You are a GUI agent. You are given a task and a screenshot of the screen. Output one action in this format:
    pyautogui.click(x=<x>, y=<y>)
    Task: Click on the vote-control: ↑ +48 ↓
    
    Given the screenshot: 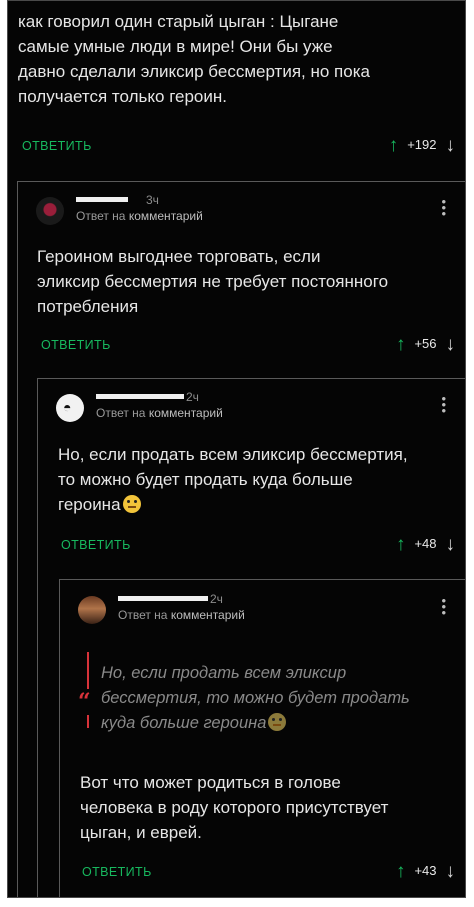 What is the action you would take?
    pyautogui.click(x=425, y=545)
    